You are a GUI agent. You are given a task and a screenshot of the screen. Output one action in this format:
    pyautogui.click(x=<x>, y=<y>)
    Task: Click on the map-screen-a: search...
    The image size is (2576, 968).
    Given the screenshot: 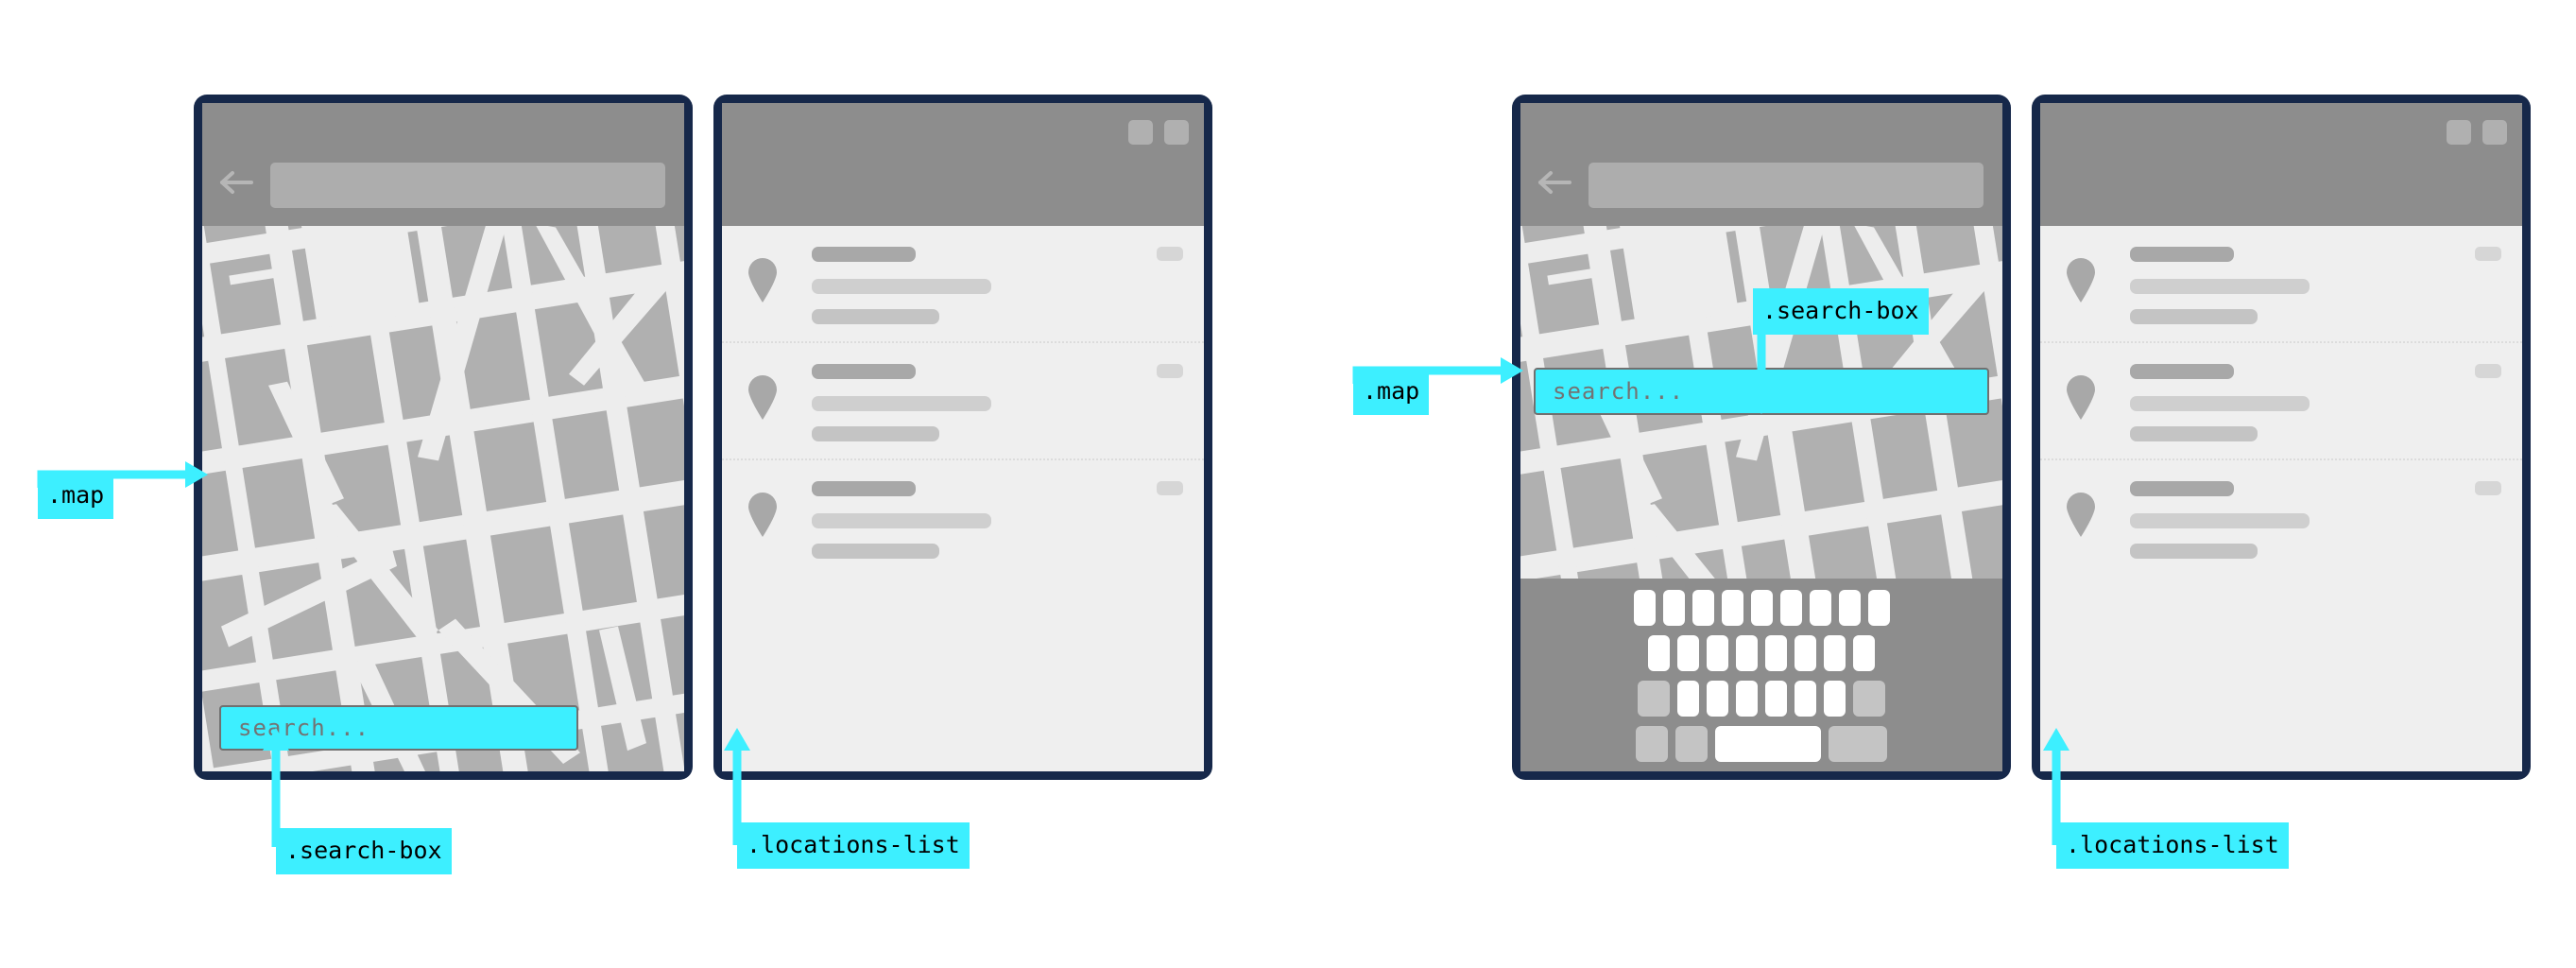 What is the action you would take?
    pyautogui.click(x=443, y=437)
    